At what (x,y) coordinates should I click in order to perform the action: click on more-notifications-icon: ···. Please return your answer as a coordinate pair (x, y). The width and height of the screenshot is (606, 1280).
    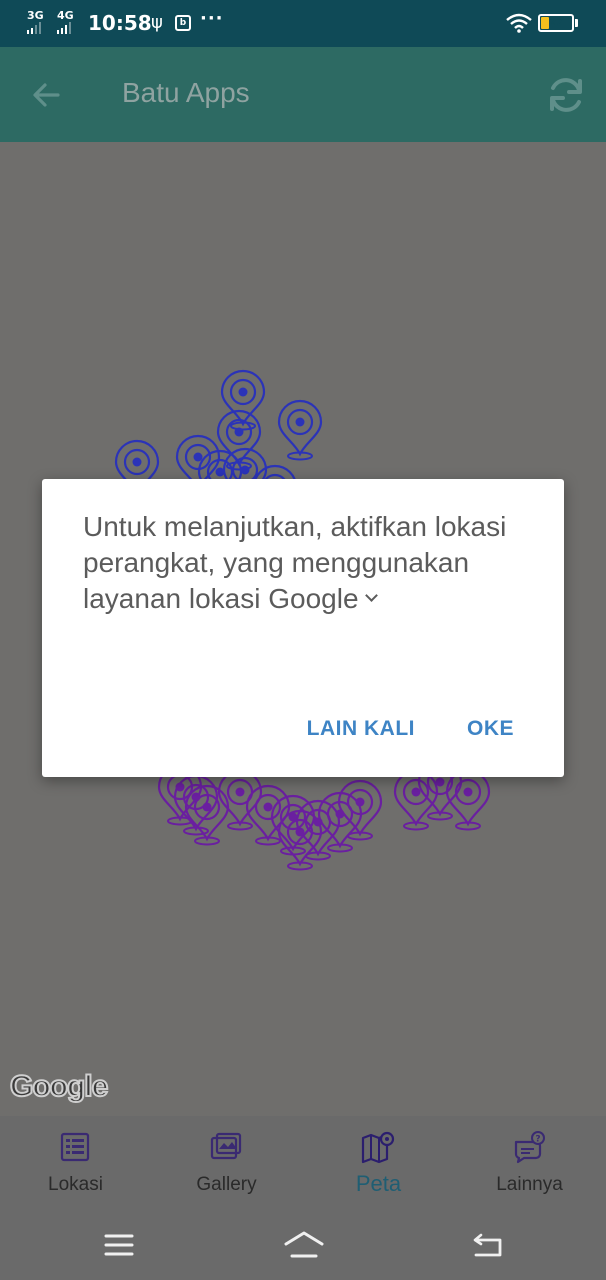
    Looking at the image, I should click on (212, 18).